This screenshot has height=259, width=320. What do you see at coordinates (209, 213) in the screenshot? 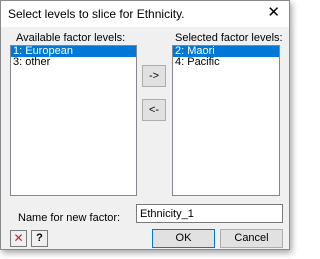
I see `new-factor-name-input` at bounding box center [209, 213].